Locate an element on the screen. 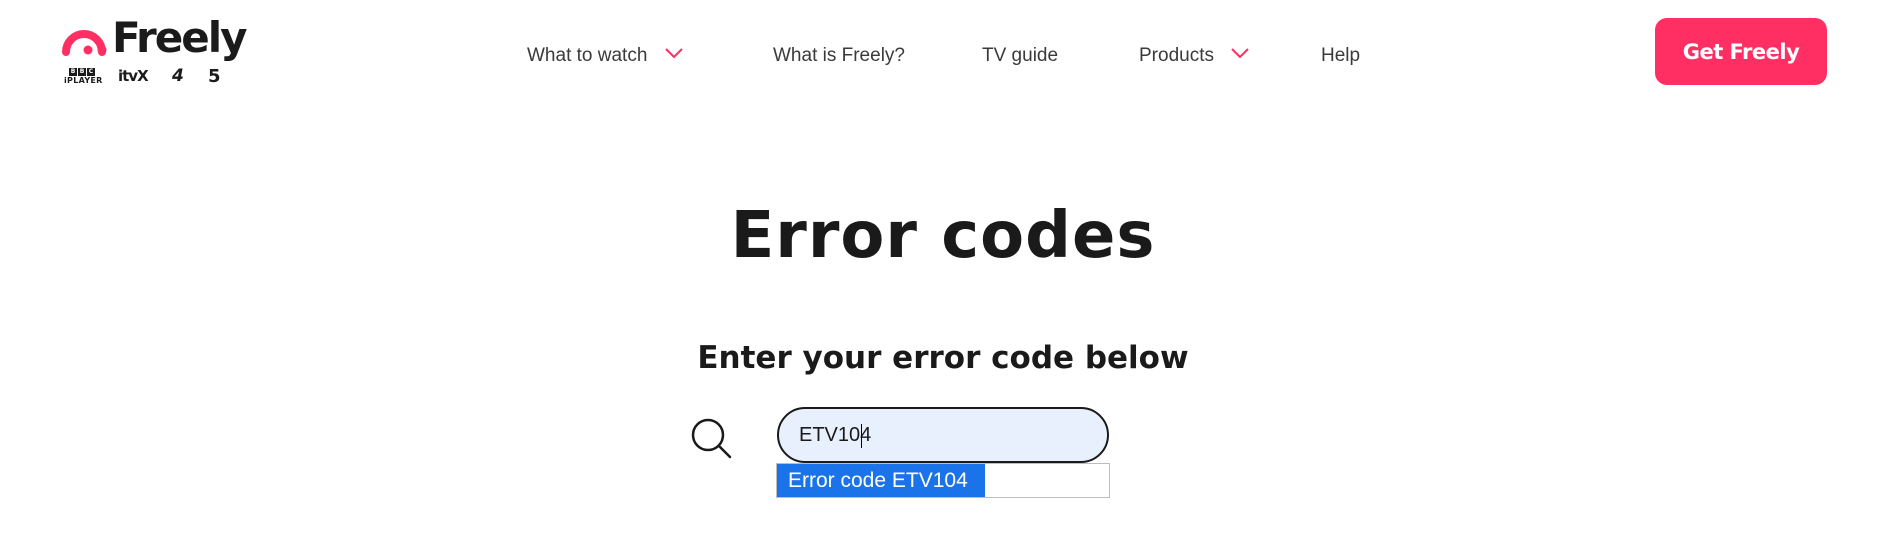  autocomplete-item: Error code ETV104 is located at coordinates (881, 480).